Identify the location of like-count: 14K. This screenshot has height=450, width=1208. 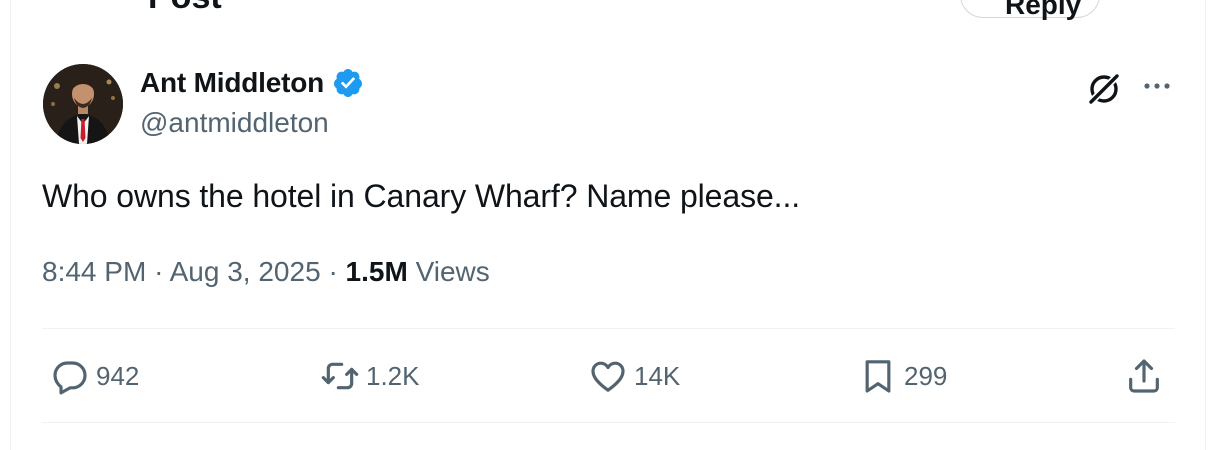
(657, 376).